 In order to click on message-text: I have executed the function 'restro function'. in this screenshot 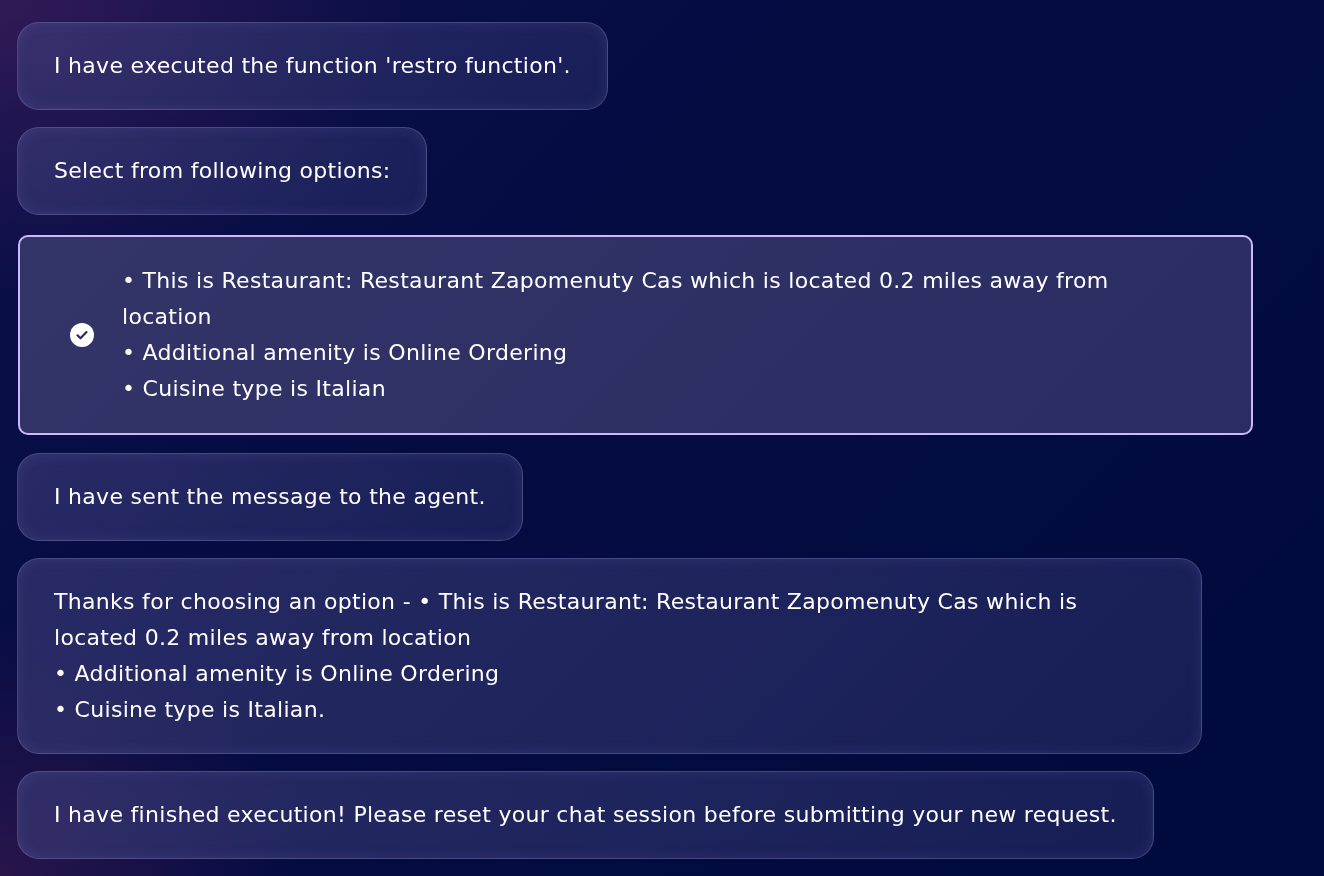, I will do `click(312, 65)`.